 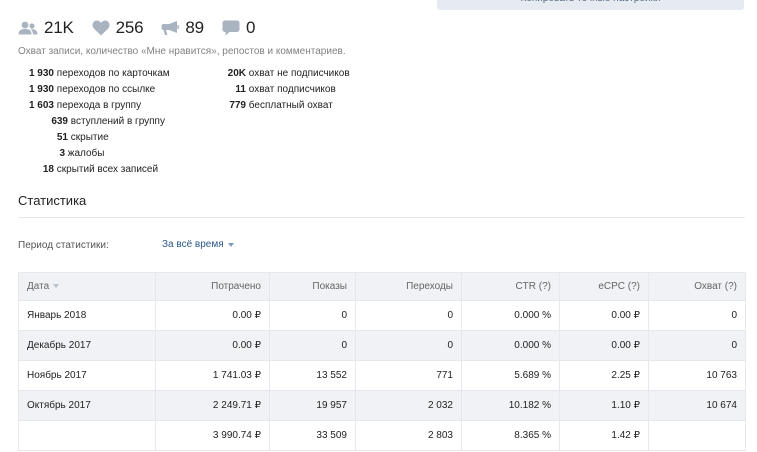 I want to click on reposts-count: 89, so click(x=194, y=27).